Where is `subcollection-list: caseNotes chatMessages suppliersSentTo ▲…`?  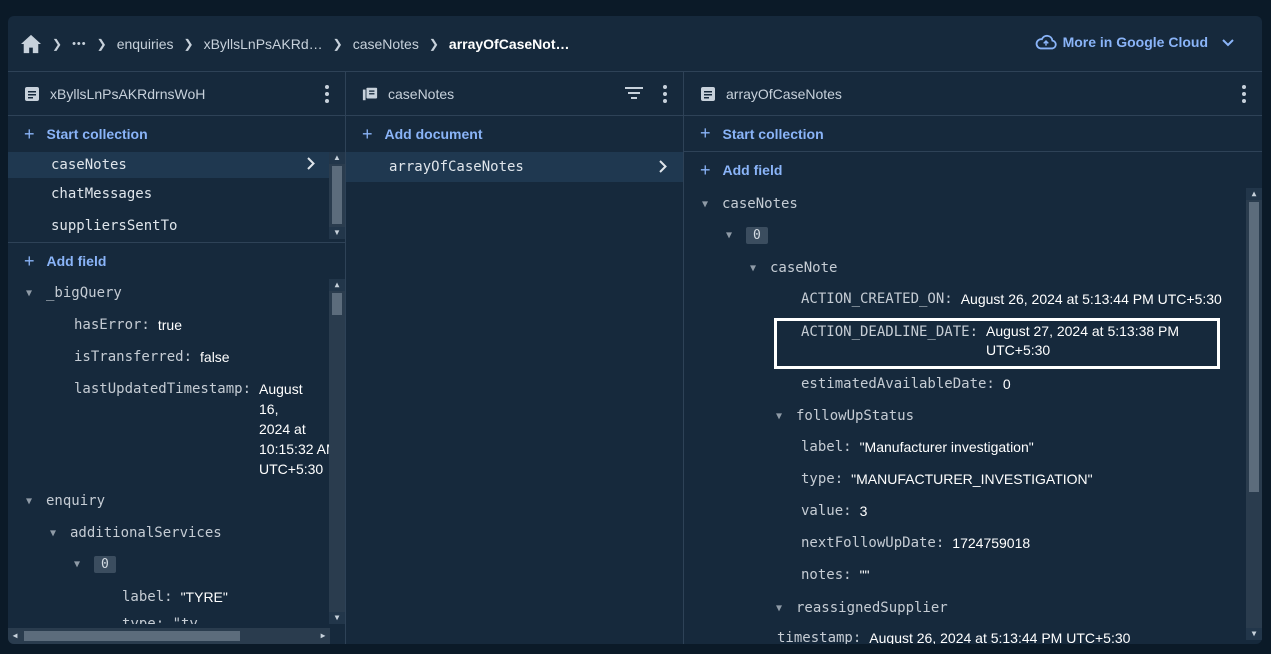
subcollection-list: caseNotes chatMessages suppliersSentTo ▲… is located at coordinates (176, 197).